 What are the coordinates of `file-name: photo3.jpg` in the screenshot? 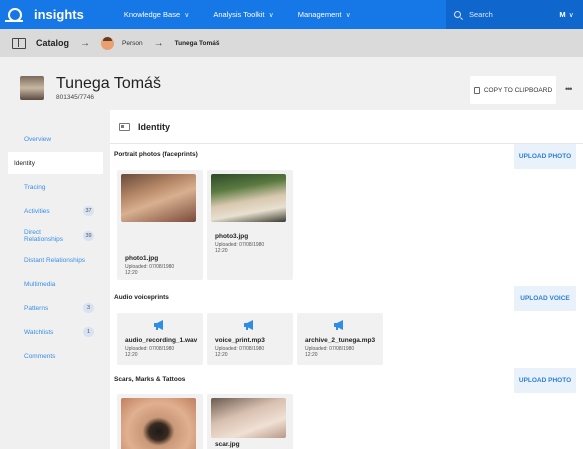 It's located at (232, 236).